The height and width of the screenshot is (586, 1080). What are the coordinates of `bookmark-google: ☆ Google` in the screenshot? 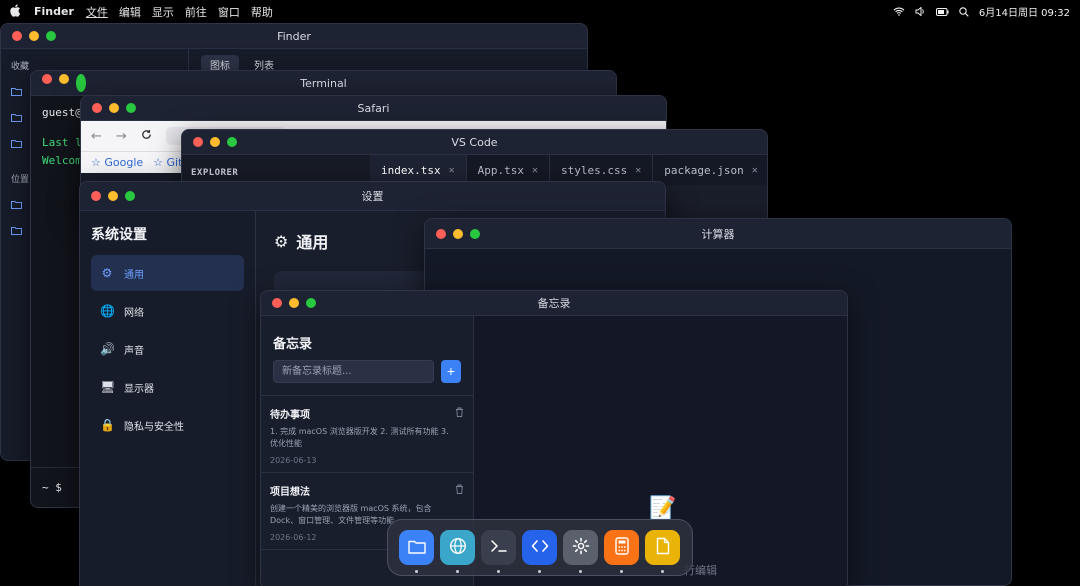 It's located at (117, 162).